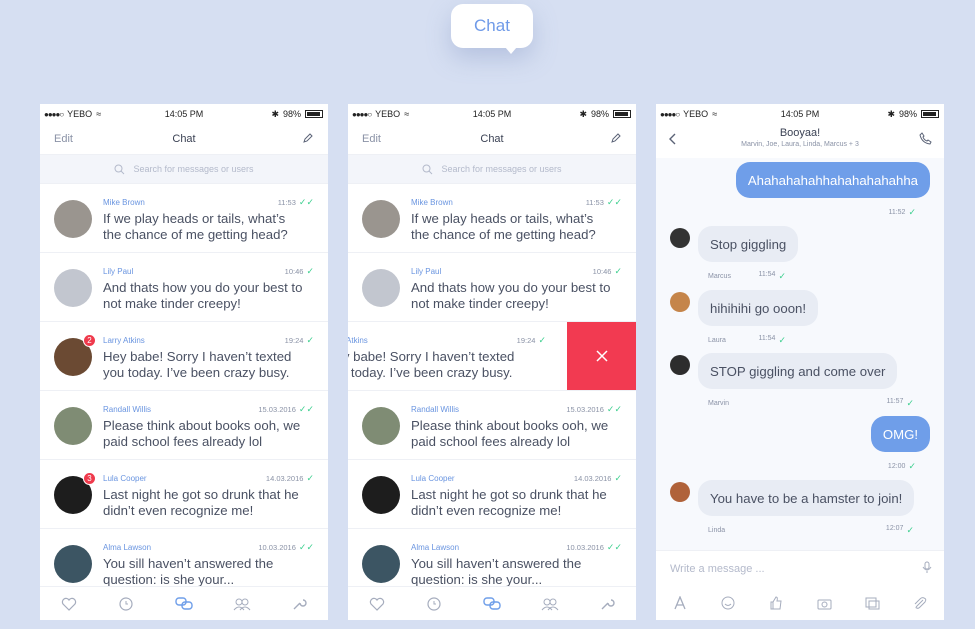 The width and height of the screenshot is (975, 629). What do you see at coordinates (118, 271) in the screenshot?
I see `sender-name: Lily Paul` at bounding box center [118, 271].